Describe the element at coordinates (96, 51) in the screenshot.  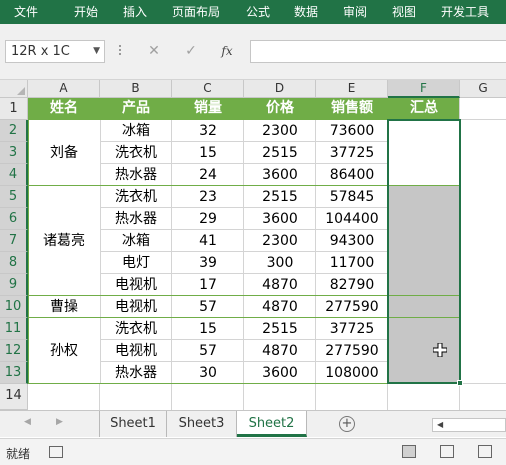
I see `chevron-down-icon: ▼` at that location.